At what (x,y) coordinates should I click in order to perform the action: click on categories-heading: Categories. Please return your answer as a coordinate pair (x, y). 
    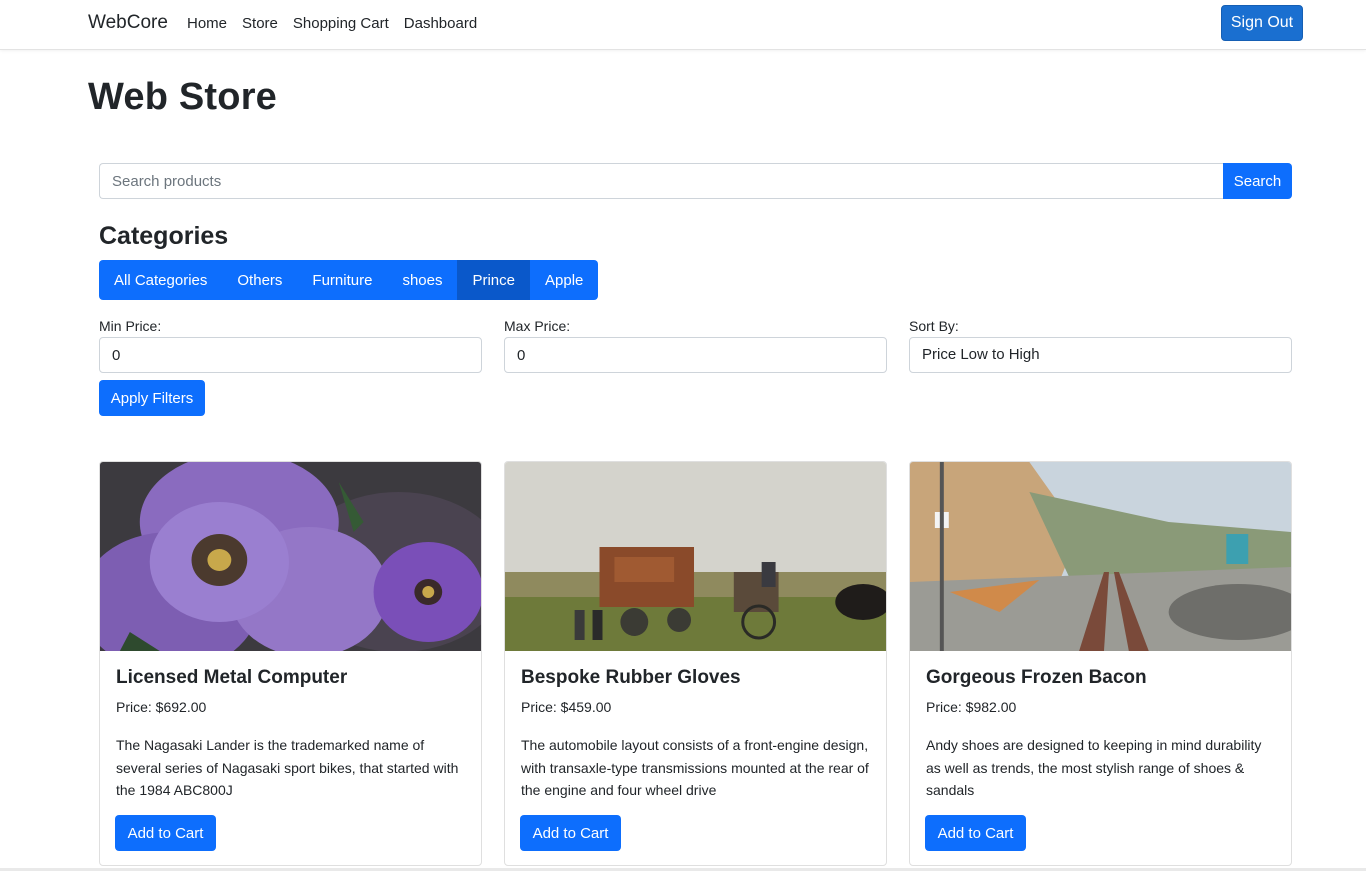
    Looking at the image, I should click on (164, 236).